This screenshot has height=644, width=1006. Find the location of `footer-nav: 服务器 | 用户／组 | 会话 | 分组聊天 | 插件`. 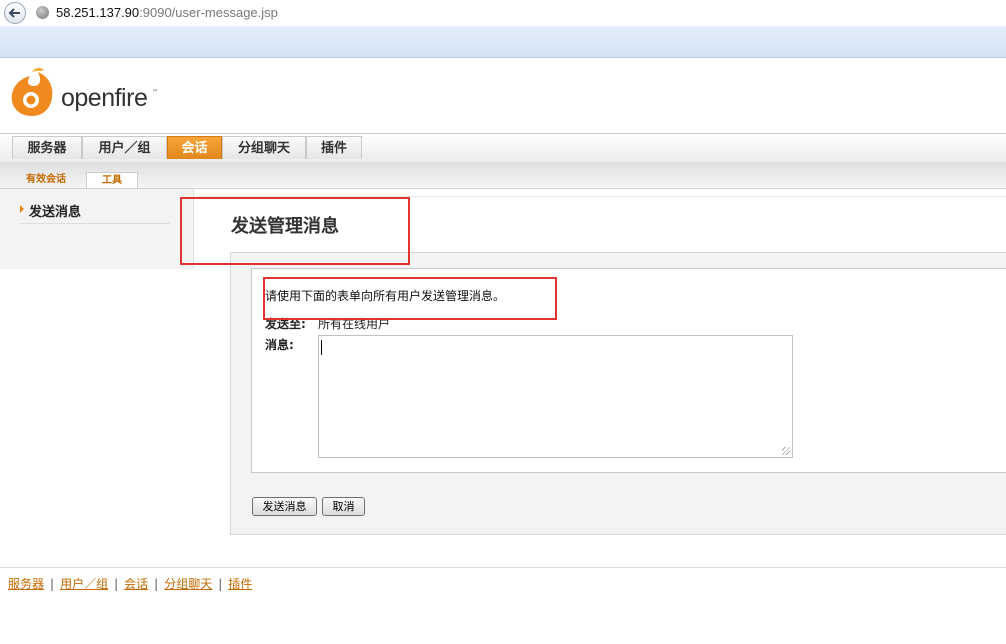

footer-nav: 服务器 | 用户／组 | 会话 | 分组聊天 | 插件 is located at coordinates (130, 583).